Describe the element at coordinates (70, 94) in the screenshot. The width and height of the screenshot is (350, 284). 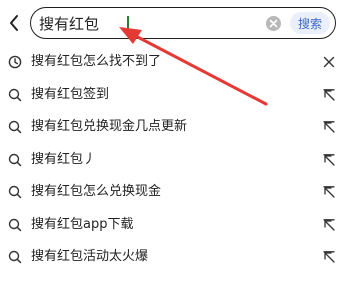
I see `suggestion-text: 搜有红包签到` at that location.